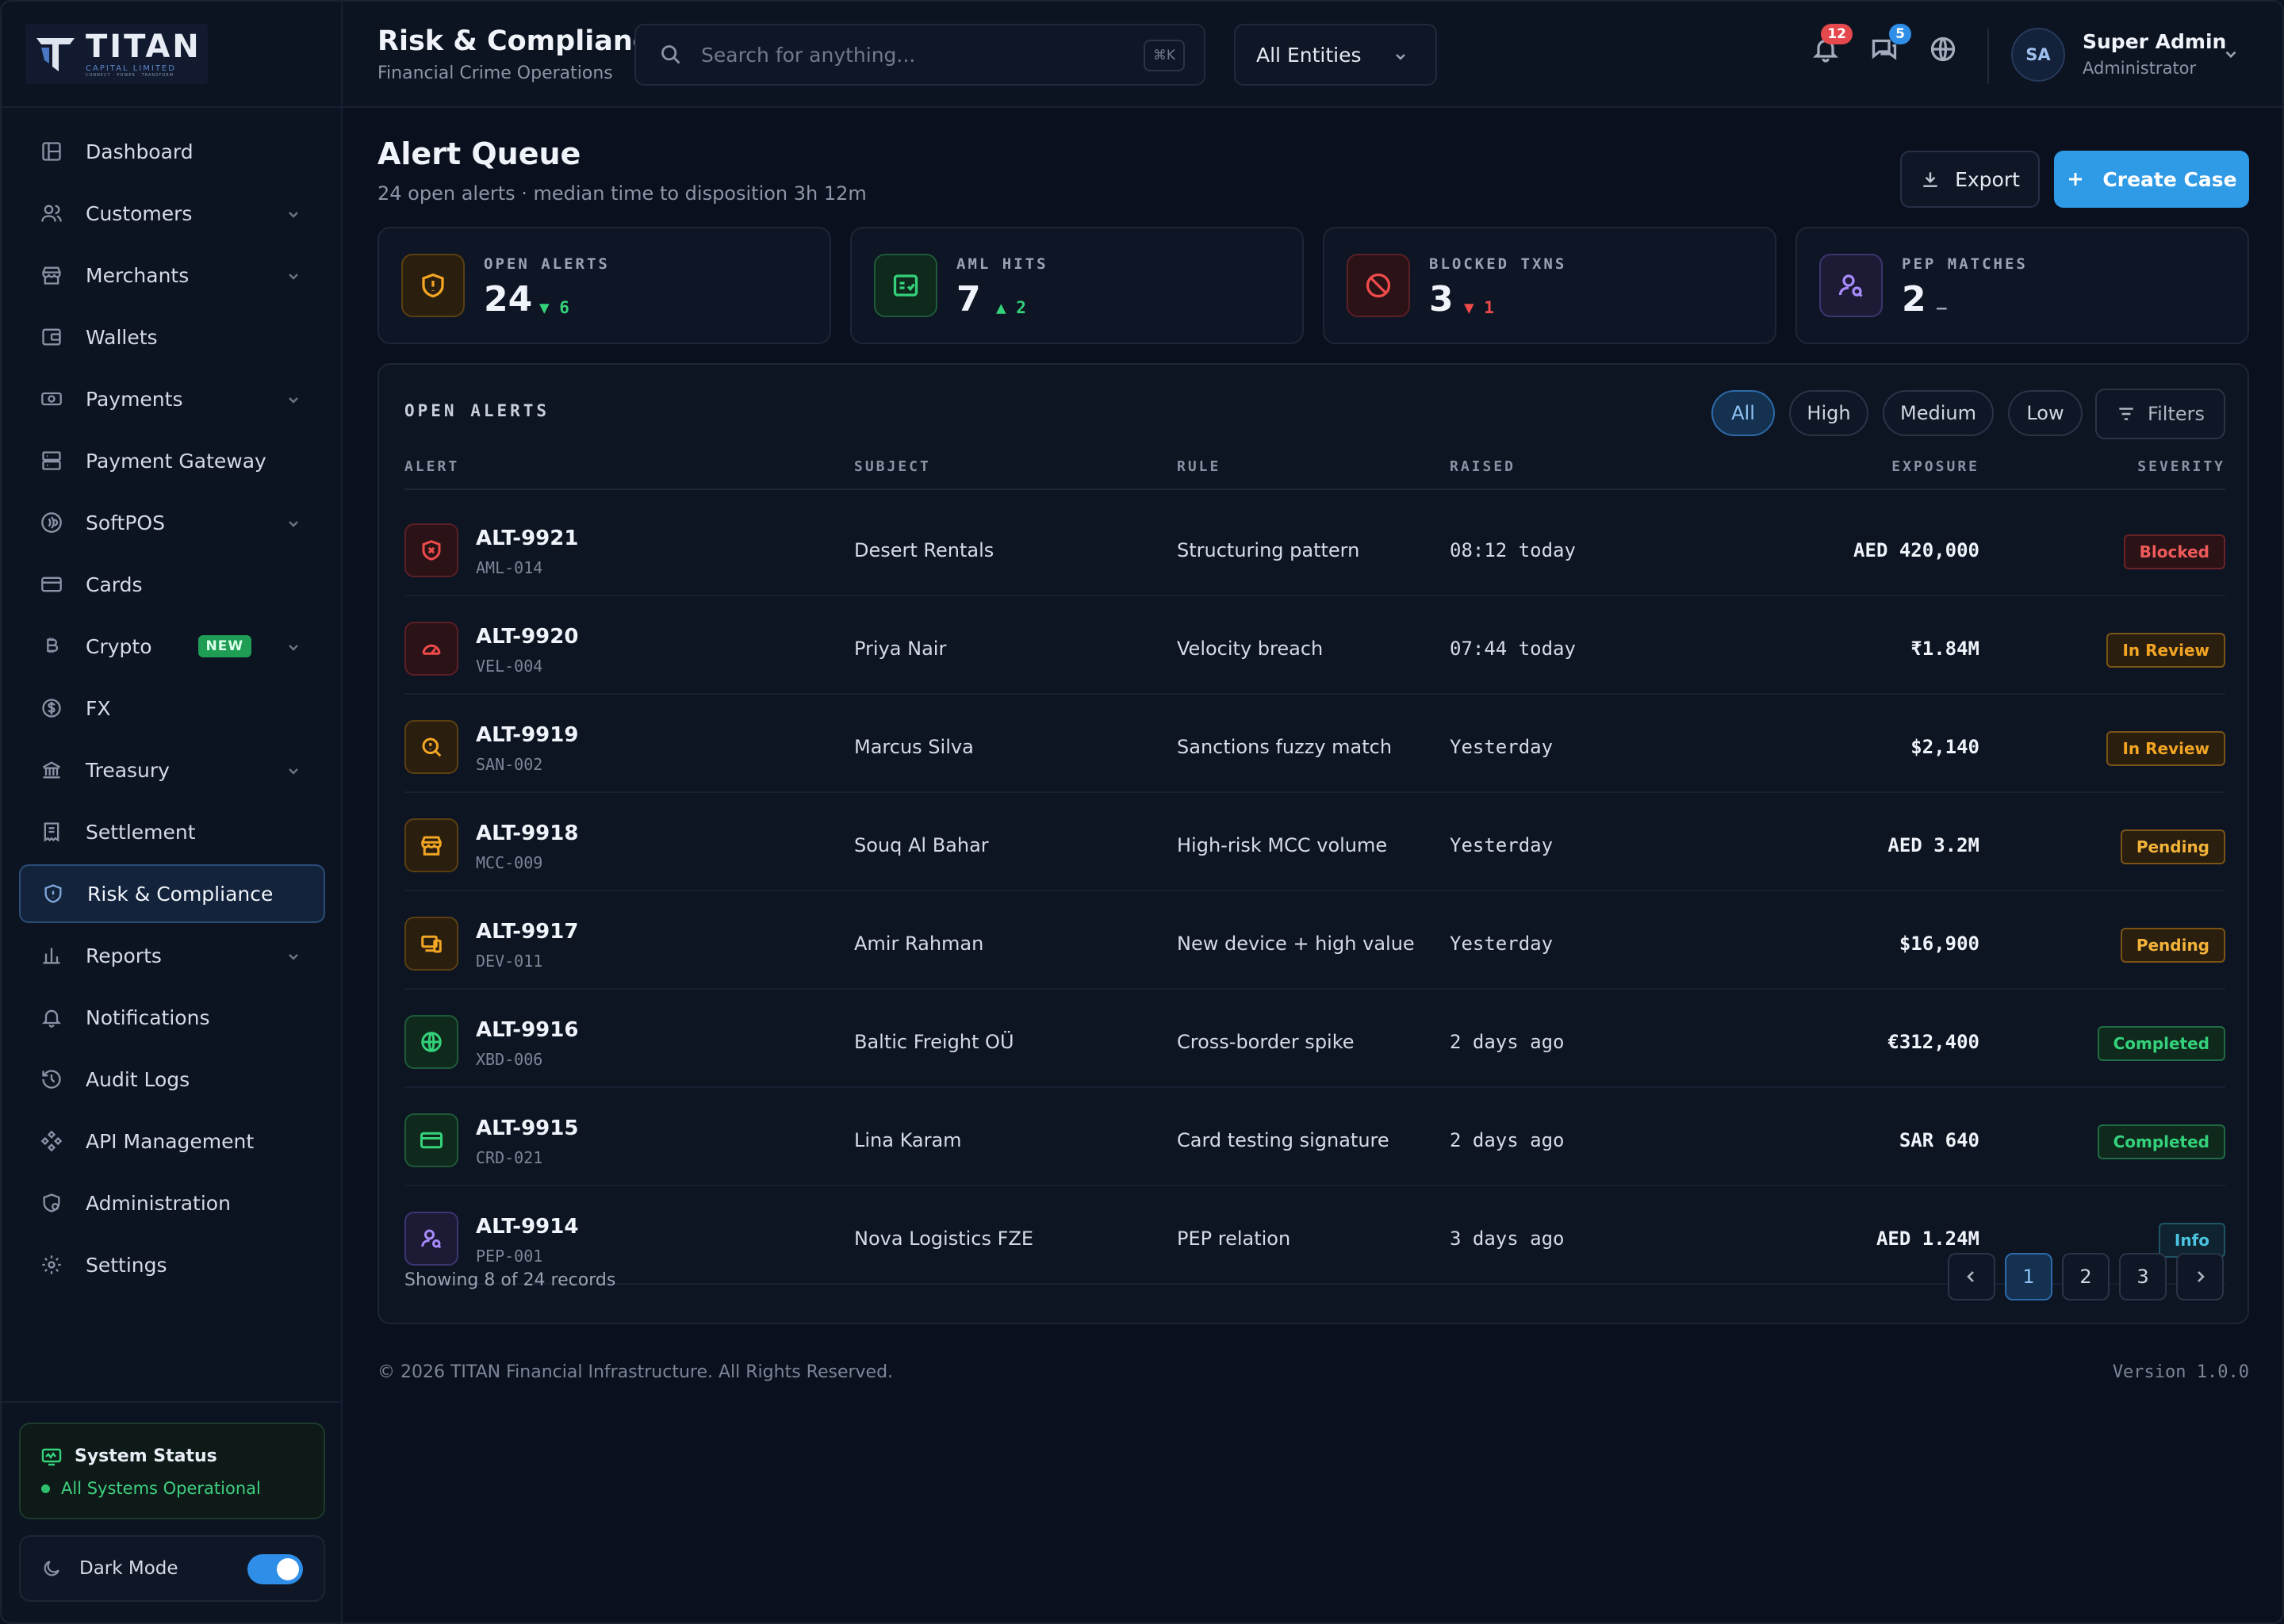 The height and width of the screenshot is (1624, 2284). Describe the element at coordinates (1011, 307) in the screenshot. I see `stat-delta: ▲ 2` at that location.